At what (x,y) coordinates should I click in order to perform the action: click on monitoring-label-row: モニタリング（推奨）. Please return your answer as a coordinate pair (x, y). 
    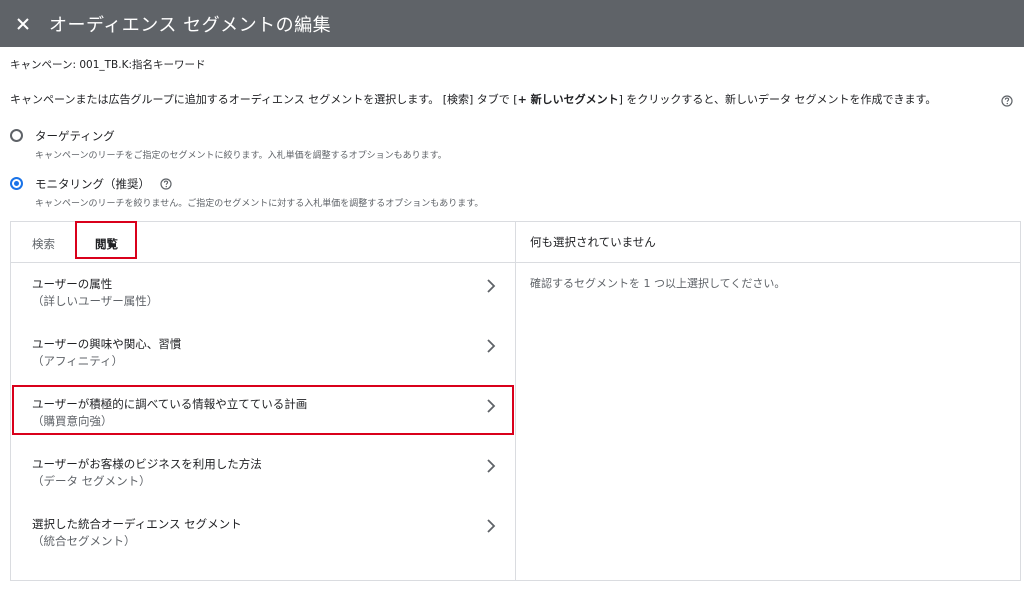
    Looking at the image, I should click on (259, 184).